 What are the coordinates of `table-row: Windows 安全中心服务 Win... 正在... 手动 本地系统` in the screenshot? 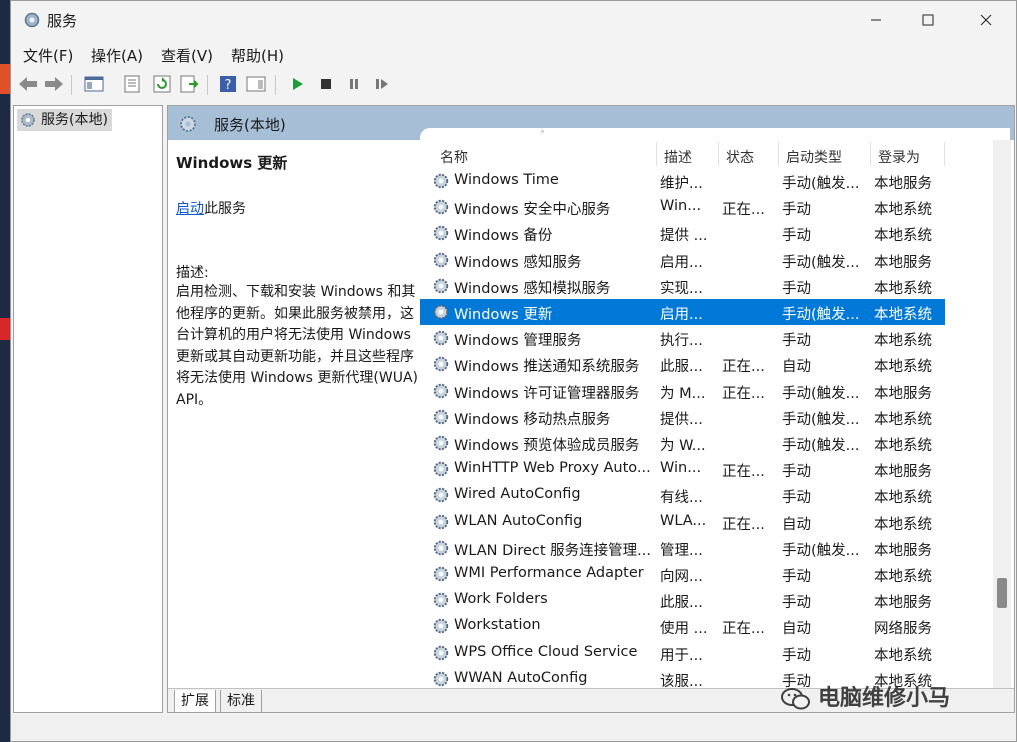 It's located at (682, 207).